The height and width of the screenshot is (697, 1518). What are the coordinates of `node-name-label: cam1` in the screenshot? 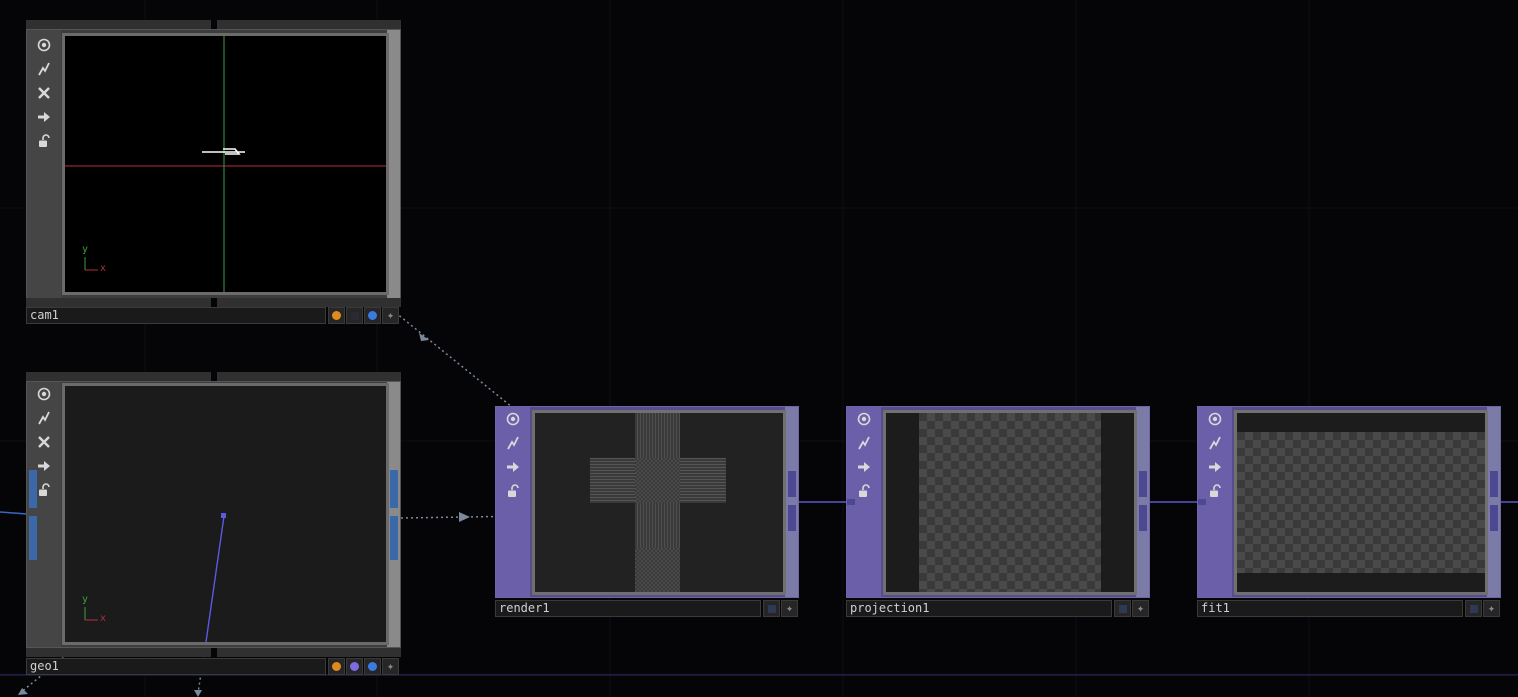 It's located at (176, 315).